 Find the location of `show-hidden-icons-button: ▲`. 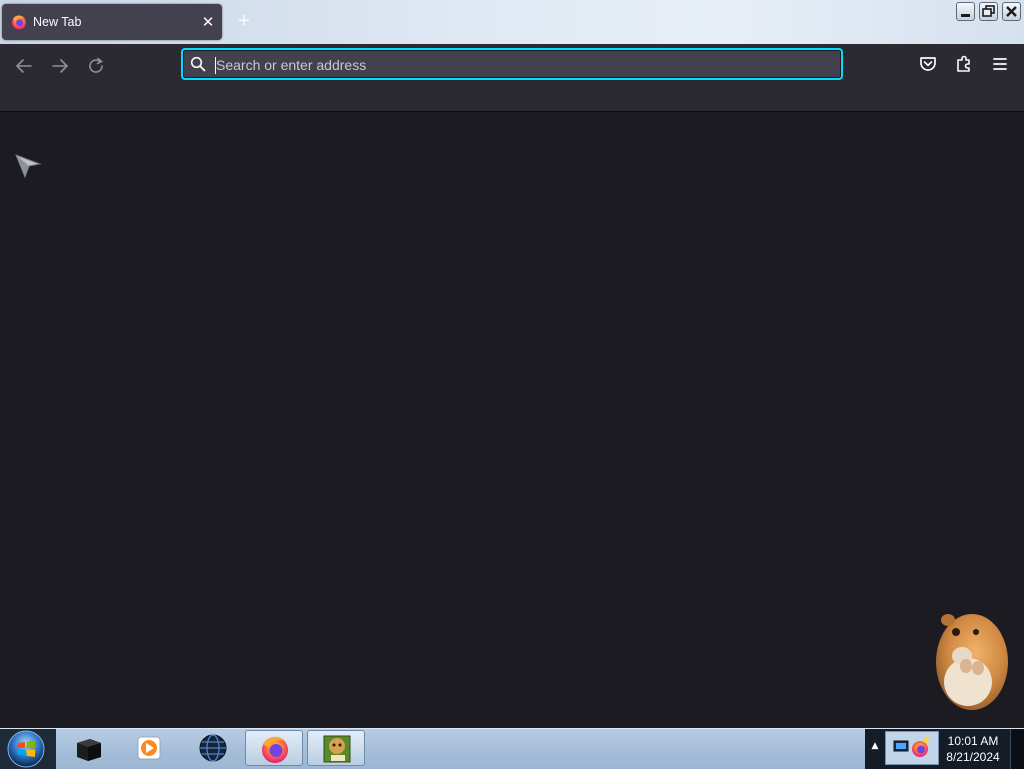

show-hidden-icons-button: ▲ is located at coordinates (875, 748).